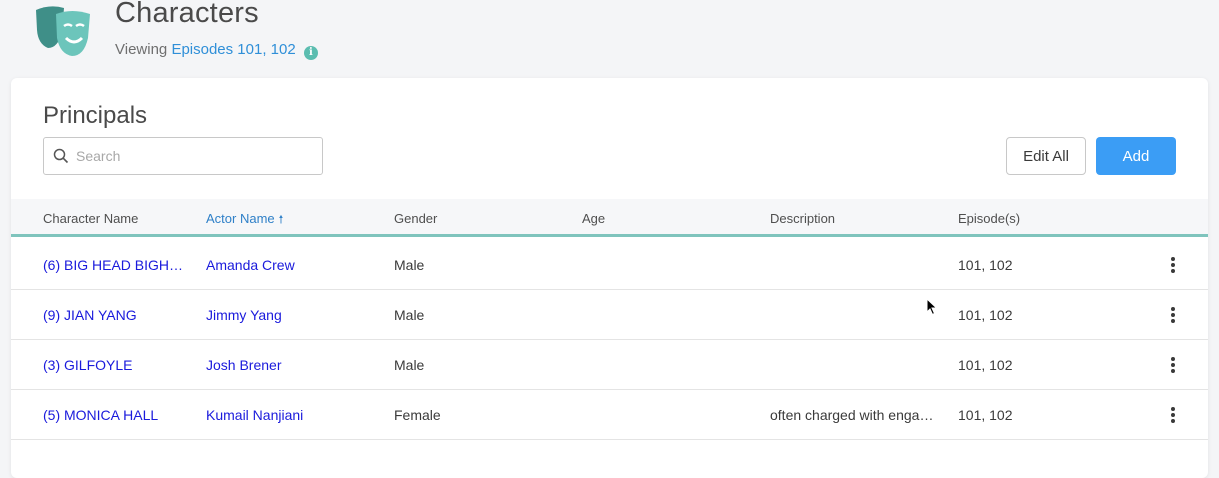 The height and width of the screenshot is (478, 1219). I want to click on column-header-actor-name-label: Actor Name, so click(240, 218).